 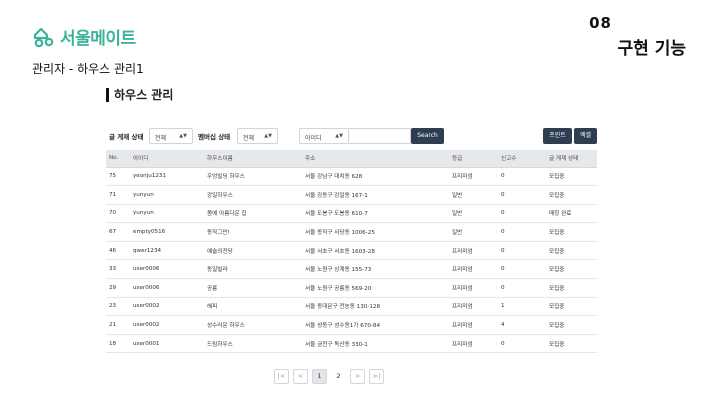 I want to click on post-status-value: 전체, so click(x=161, y=138).